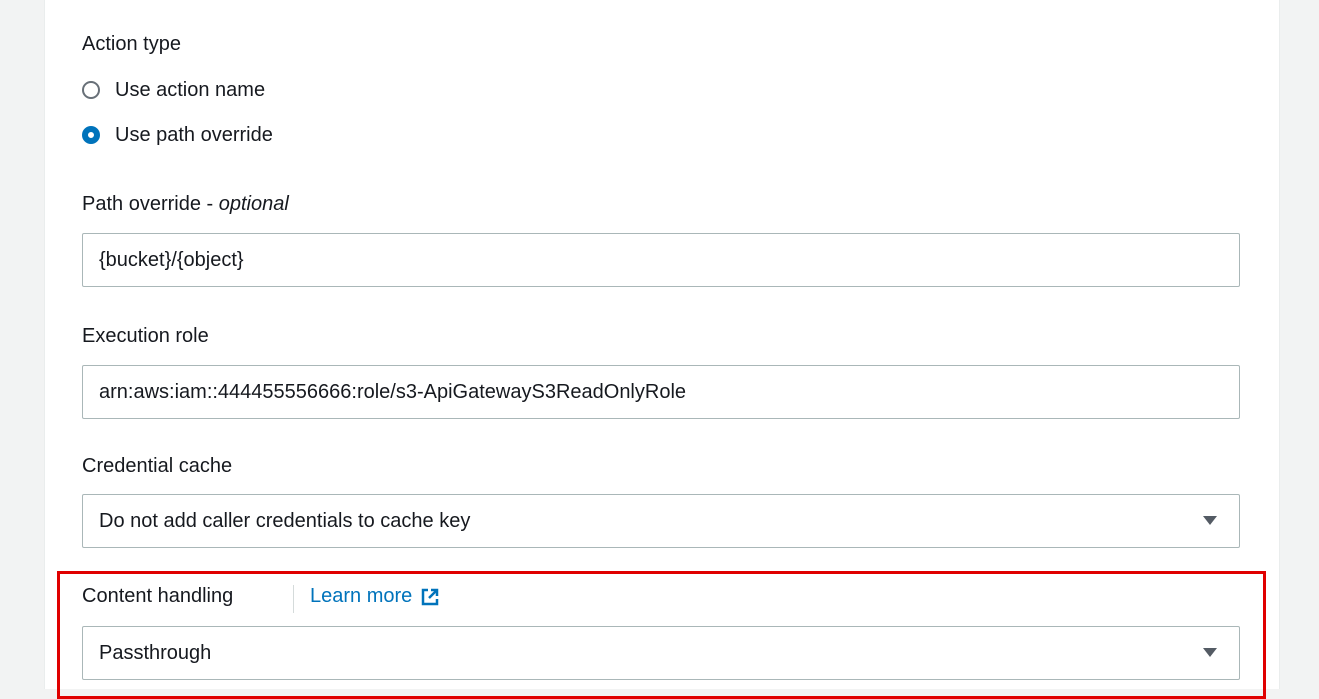 Image resolution: width=1319 pixels, height=699 pixels. Describe the element at coordinates (661, 260) in the screenshot. I see `path-override-input: {bucket}/{object}` at that location.